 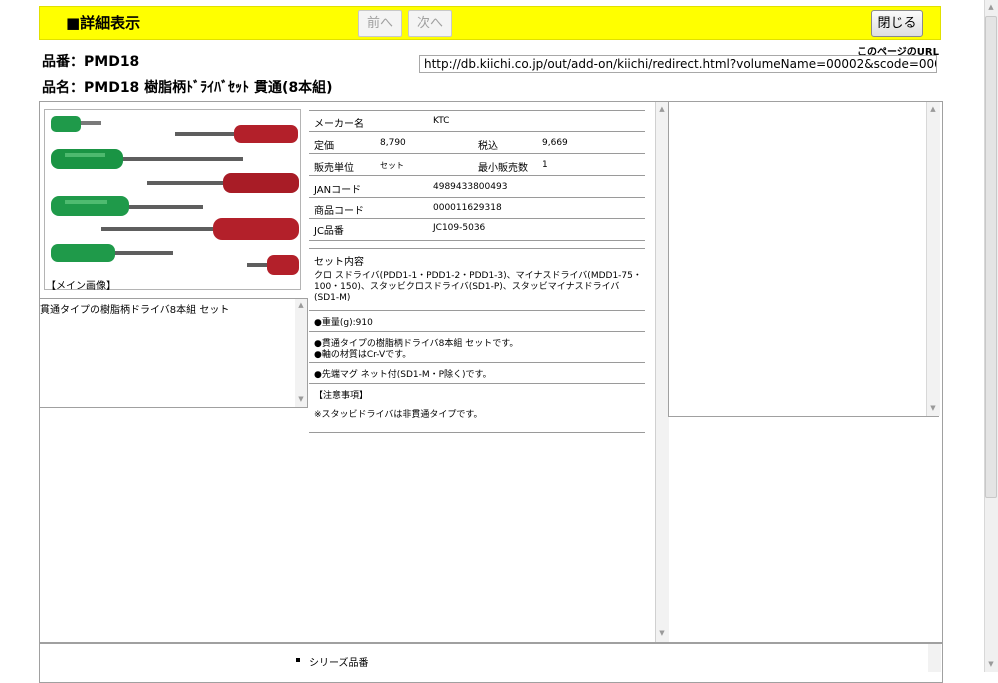 What do you see at coordinates (339, 211) in the screenshot?
I see `item-code-label: 商品コード` at bounding box center [339, 211].